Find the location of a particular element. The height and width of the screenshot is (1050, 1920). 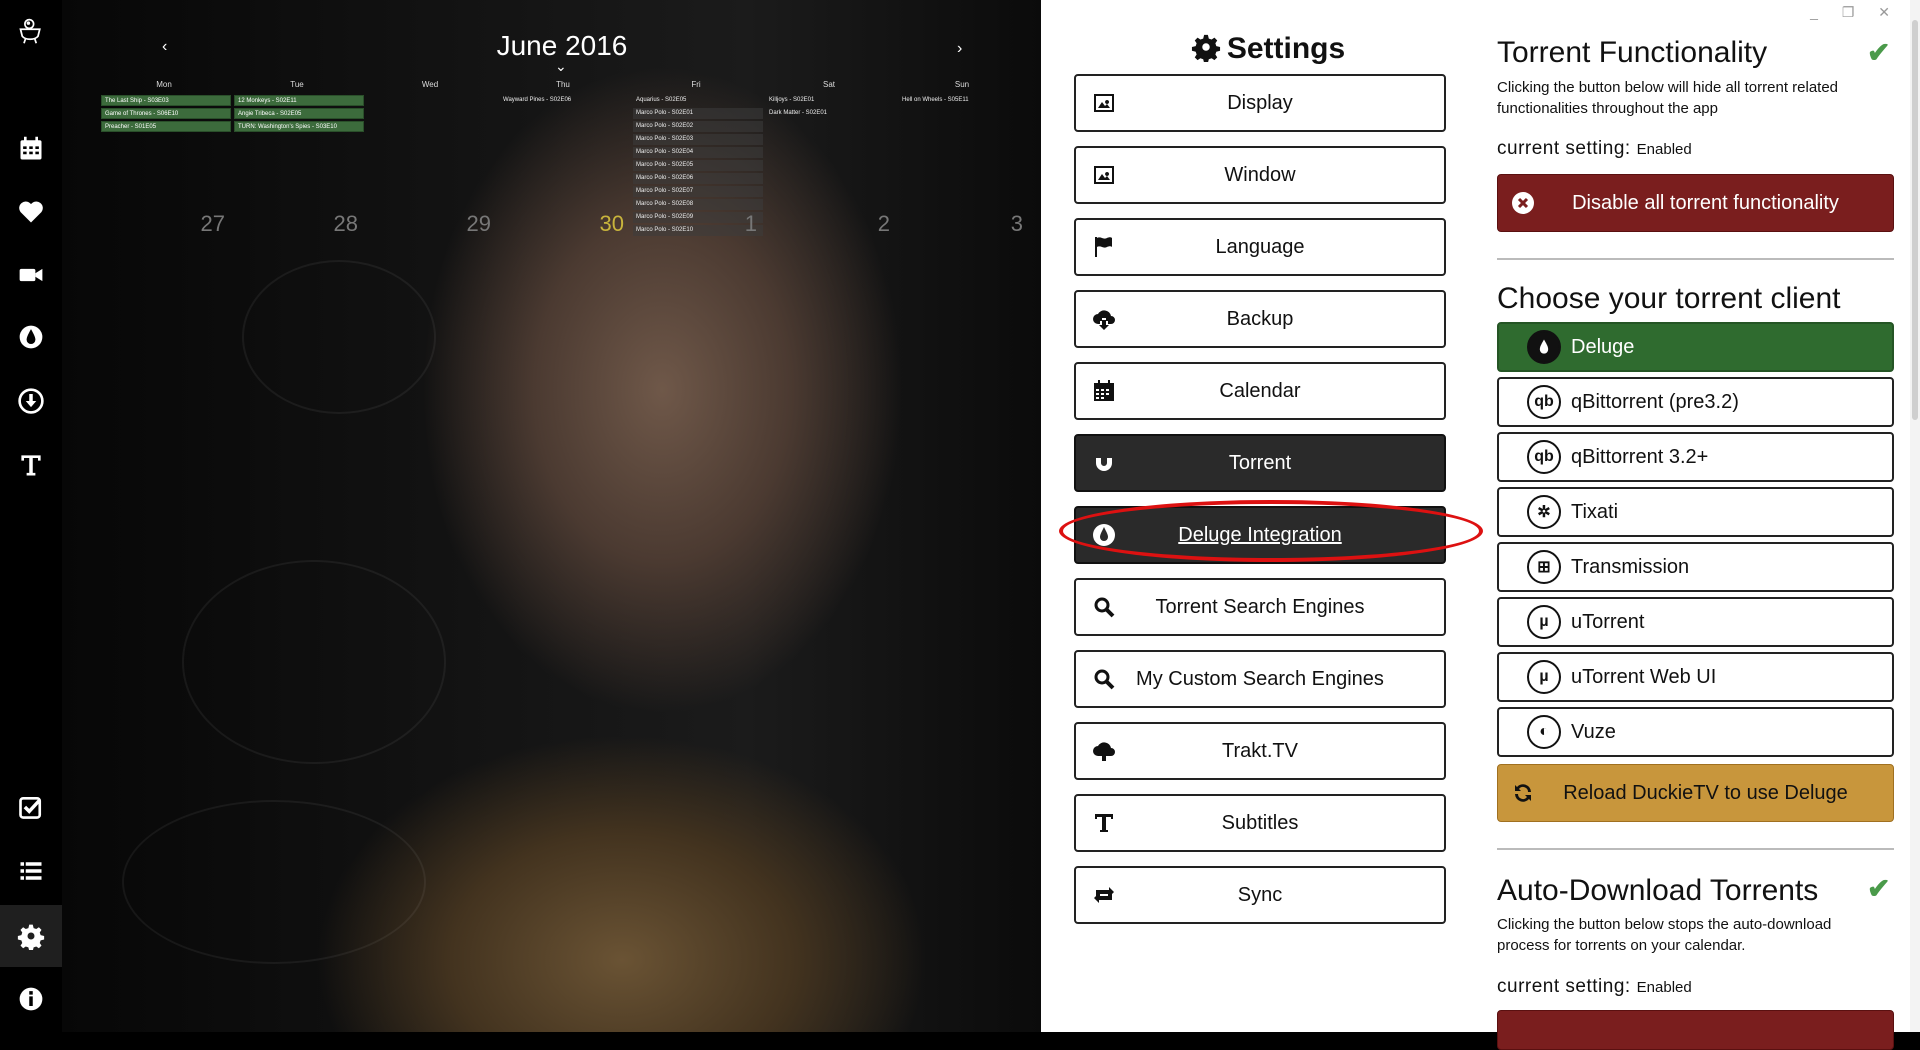

calendar-event: Marco Polo - S02E06 is located at coordinates (698, 178).